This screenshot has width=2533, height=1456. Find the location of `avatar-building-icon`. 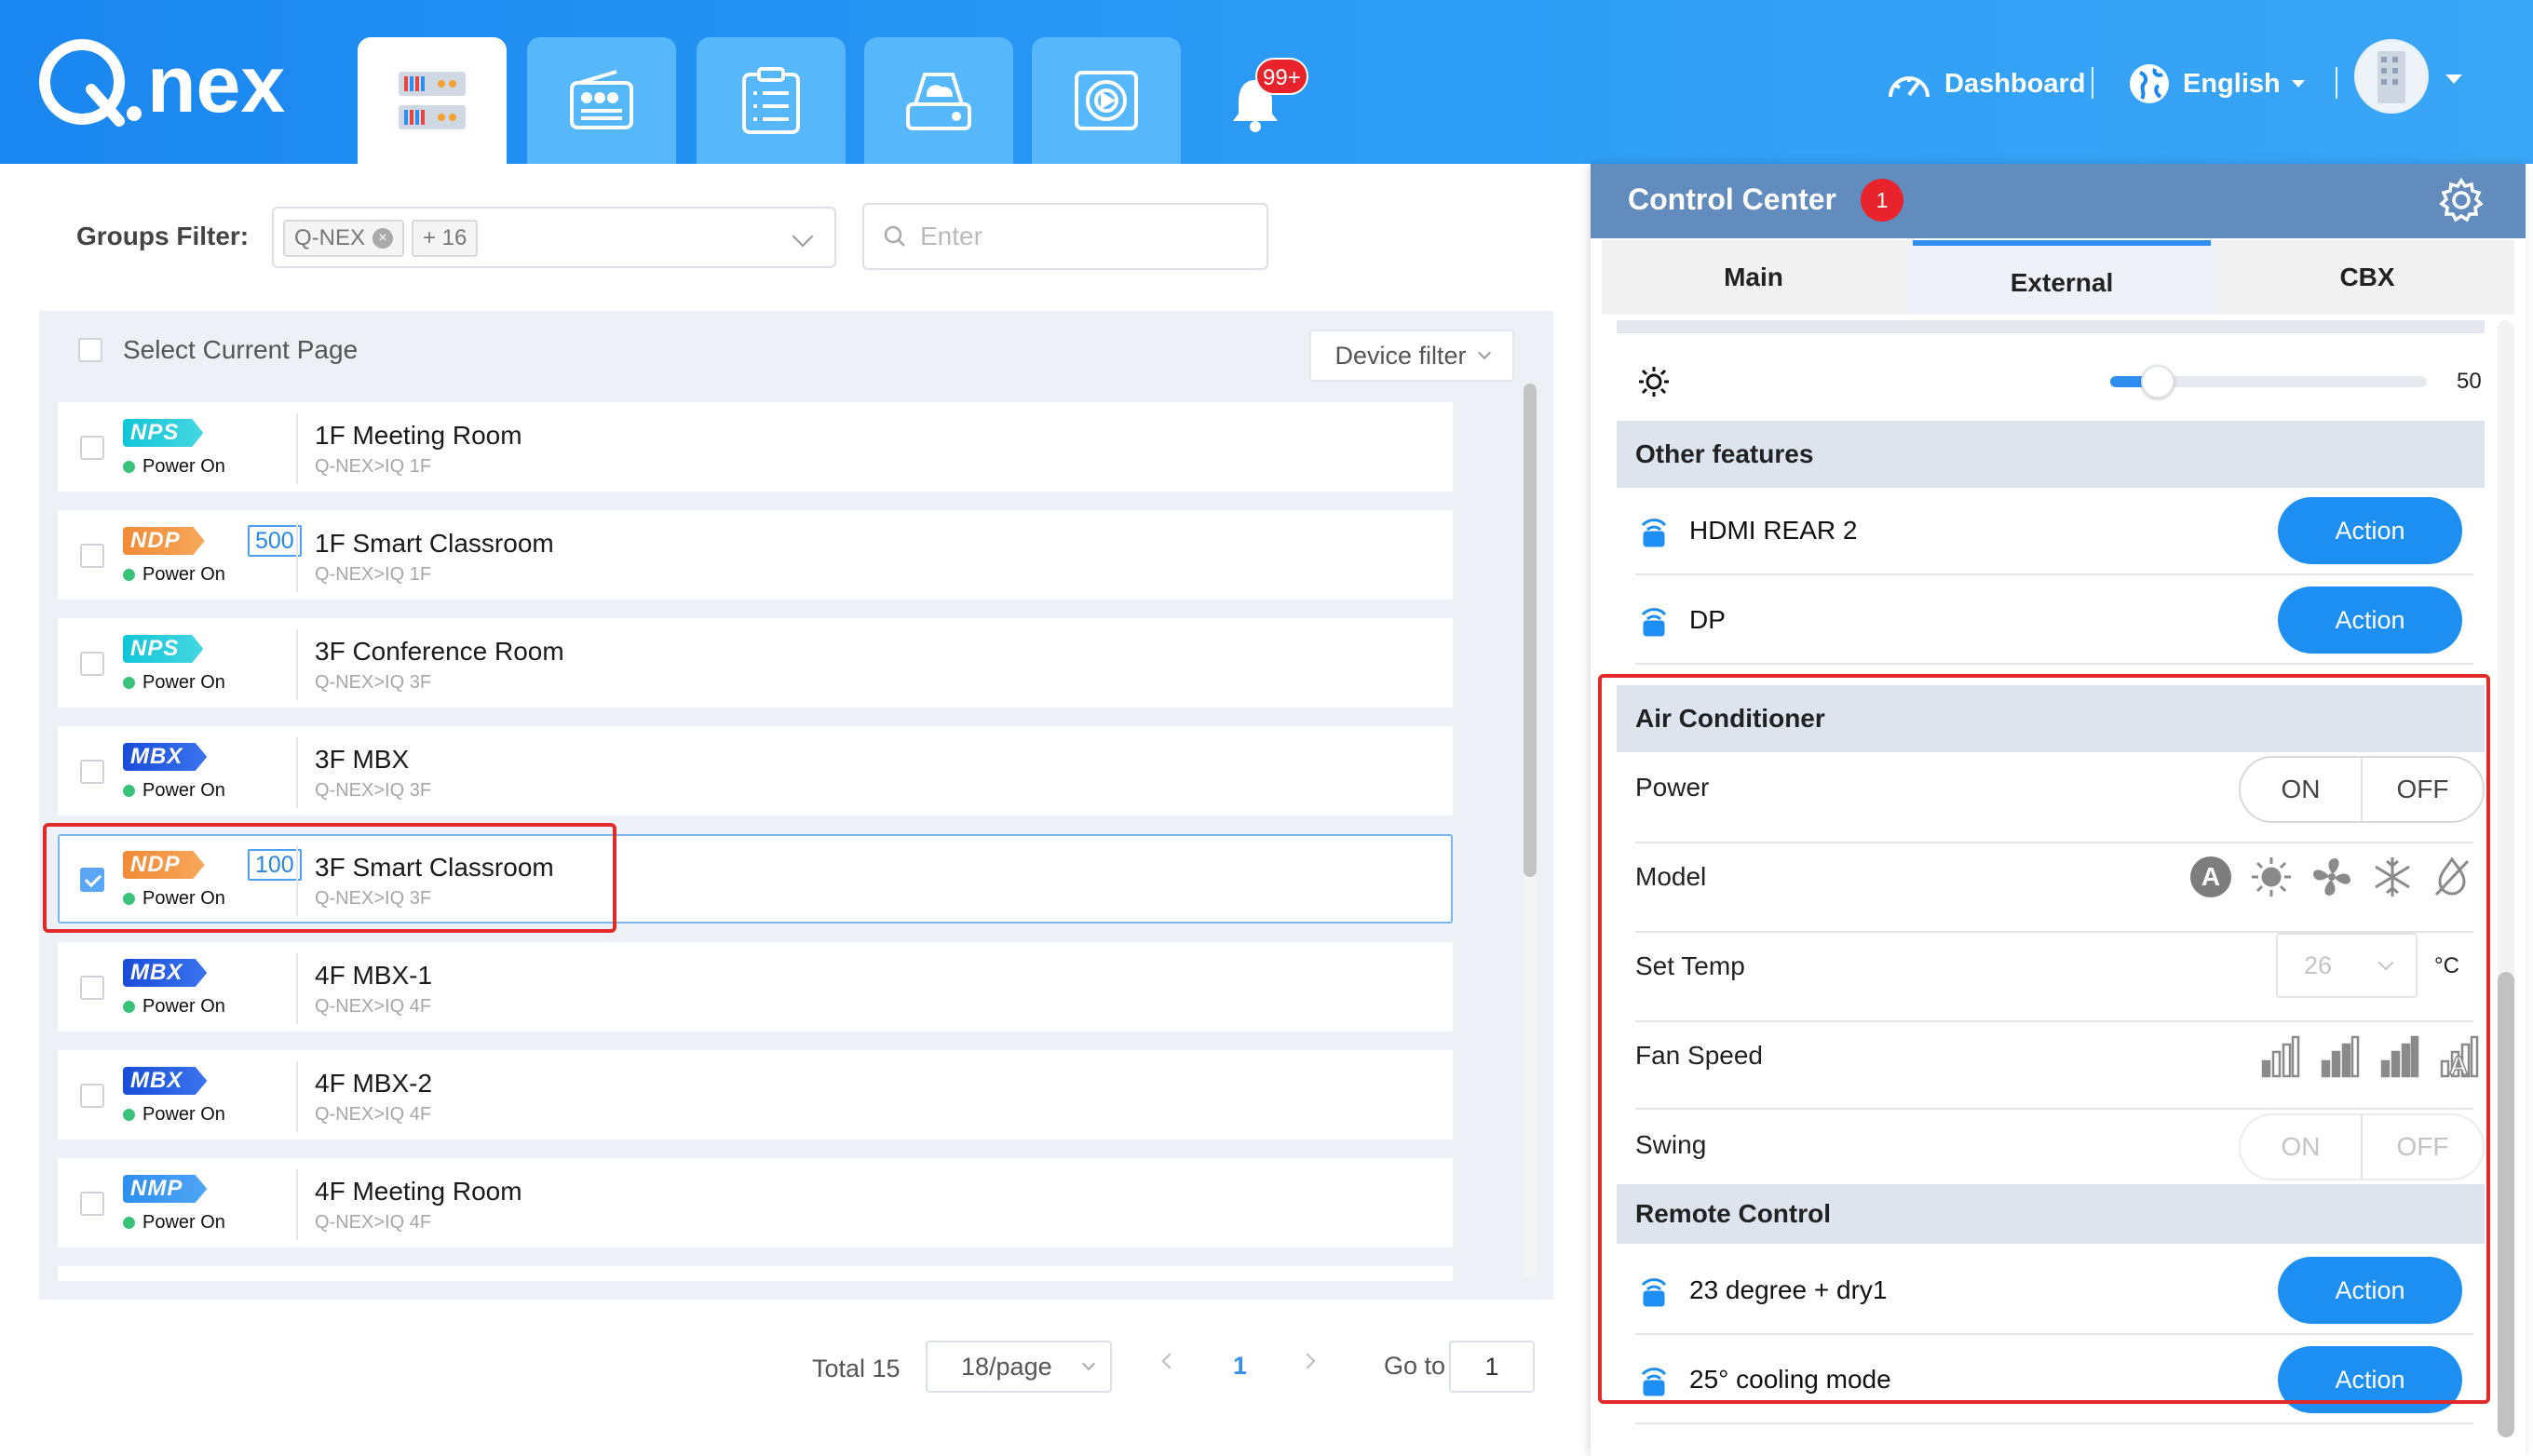

avatar-building-icon is located at coordinates (2391, 76).